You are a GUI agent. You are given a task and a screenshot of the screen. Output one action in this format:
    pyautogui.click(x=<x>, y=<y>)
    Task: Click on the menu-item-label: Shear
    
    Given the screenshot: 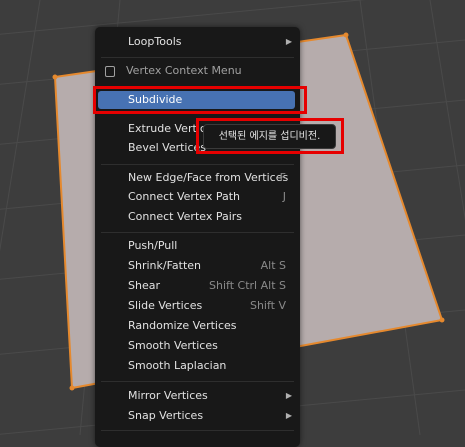 What is the action you would take?
    pyautogui.click(x=144, y=285)
    